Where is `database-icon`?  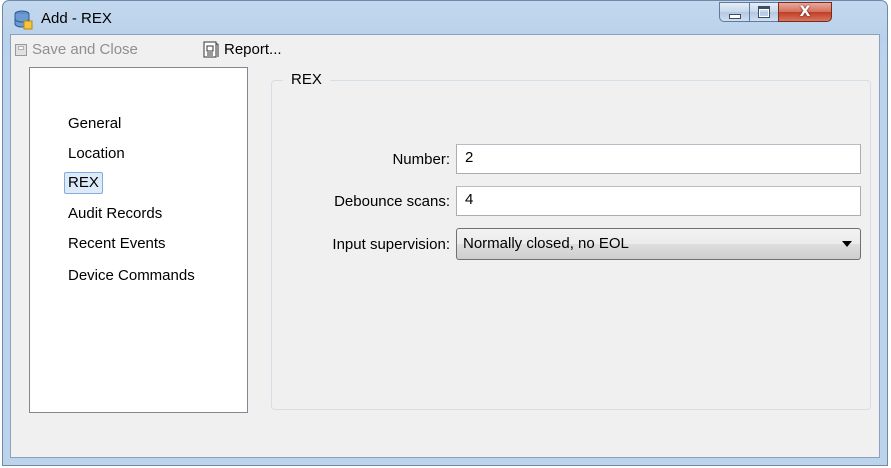
database-icon is located at coordinates (23, 20).